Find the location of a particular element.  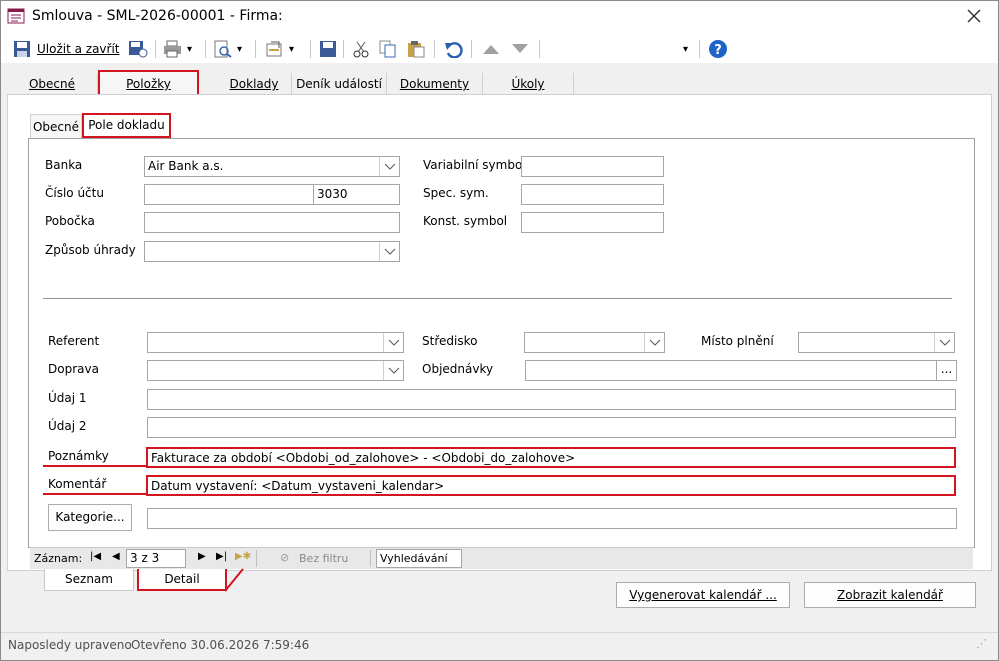

tab-detail: Detail is located at coordinates (182, 580).